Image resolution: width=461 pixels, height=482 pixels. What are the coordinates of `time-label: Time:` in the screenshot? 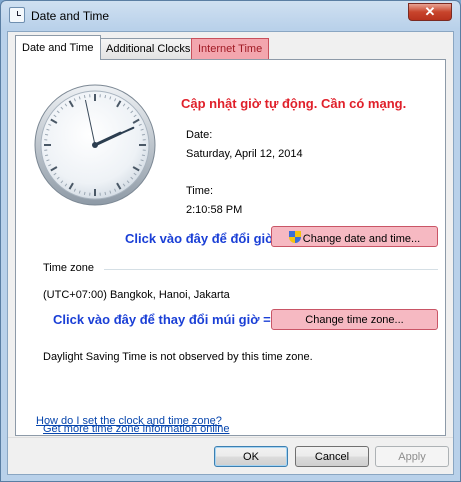 It's located at (200, 191).